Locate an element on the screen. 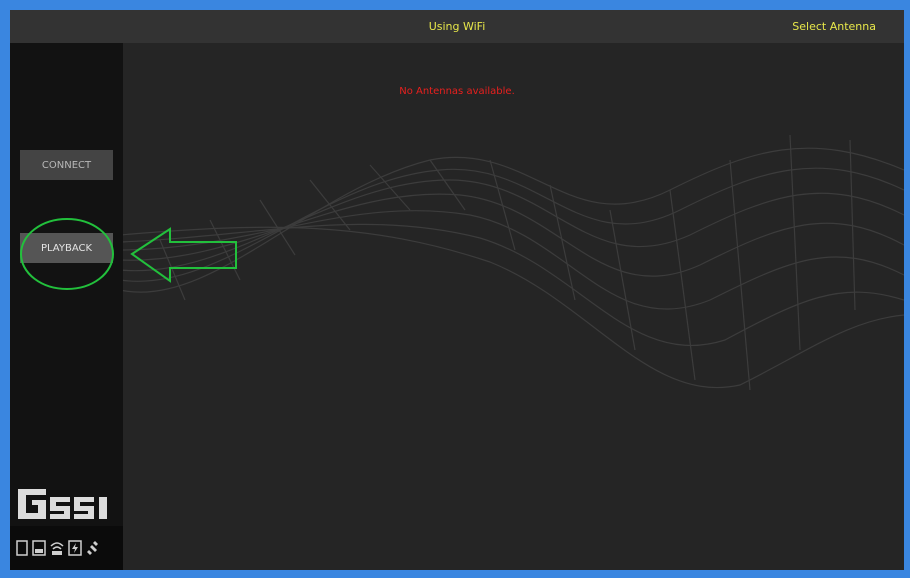 Image resolution: width=910 pixels, height=578 pixels. arrow-left-icon is located at coordinates (183, 255).